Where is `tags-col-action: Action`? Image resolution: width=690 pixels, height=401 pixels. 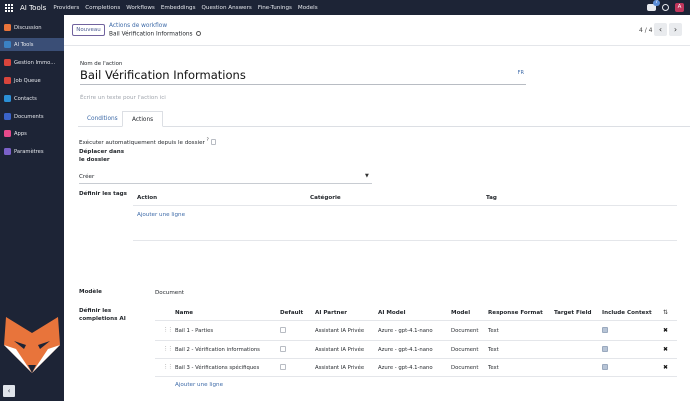
tags-col-action: Action is located at coordinates (147, 198).